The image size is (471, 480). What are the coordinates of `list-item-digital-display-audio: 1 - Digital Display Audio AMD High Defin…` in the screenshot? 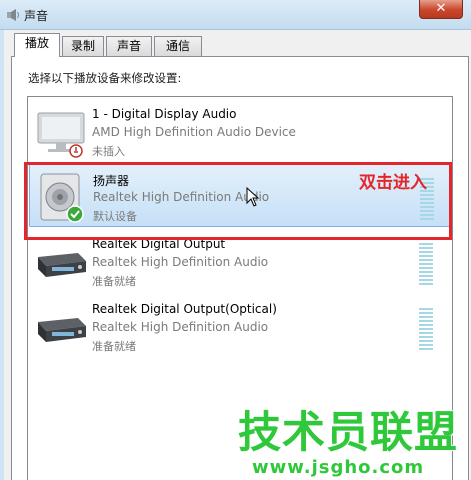 It's located at (240, 131).